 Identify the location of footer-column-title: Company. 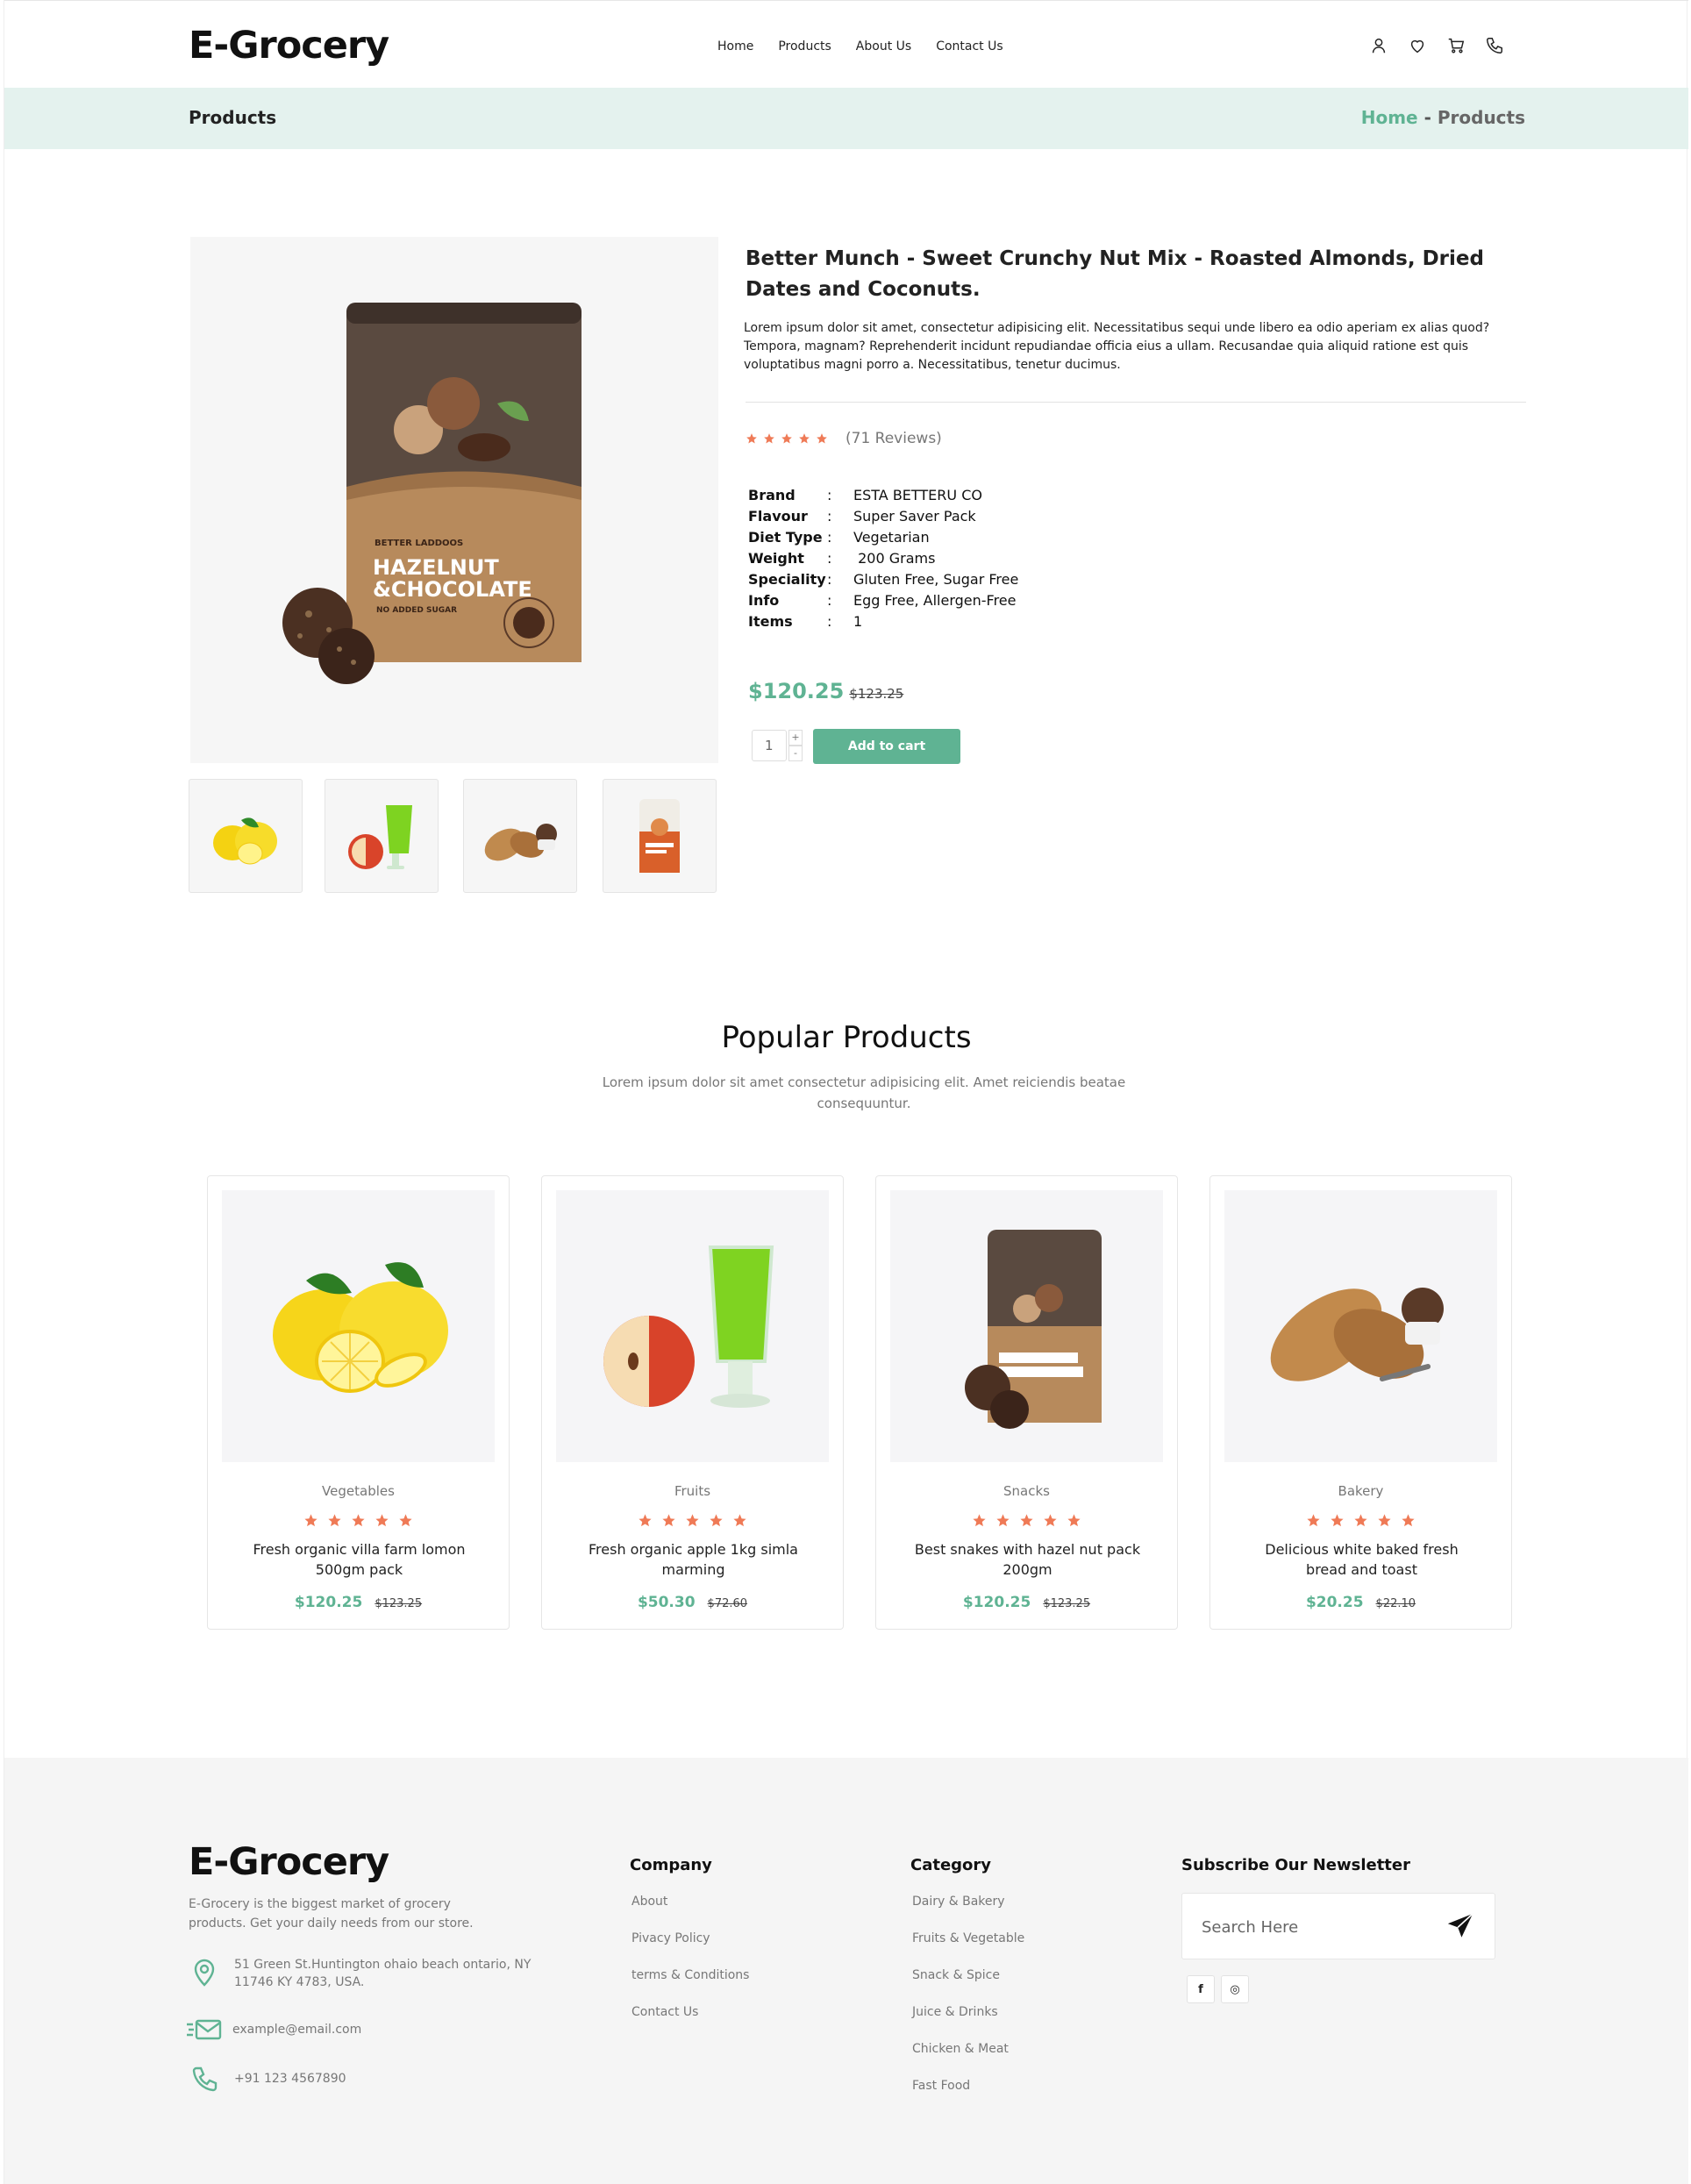
(671, 1865).